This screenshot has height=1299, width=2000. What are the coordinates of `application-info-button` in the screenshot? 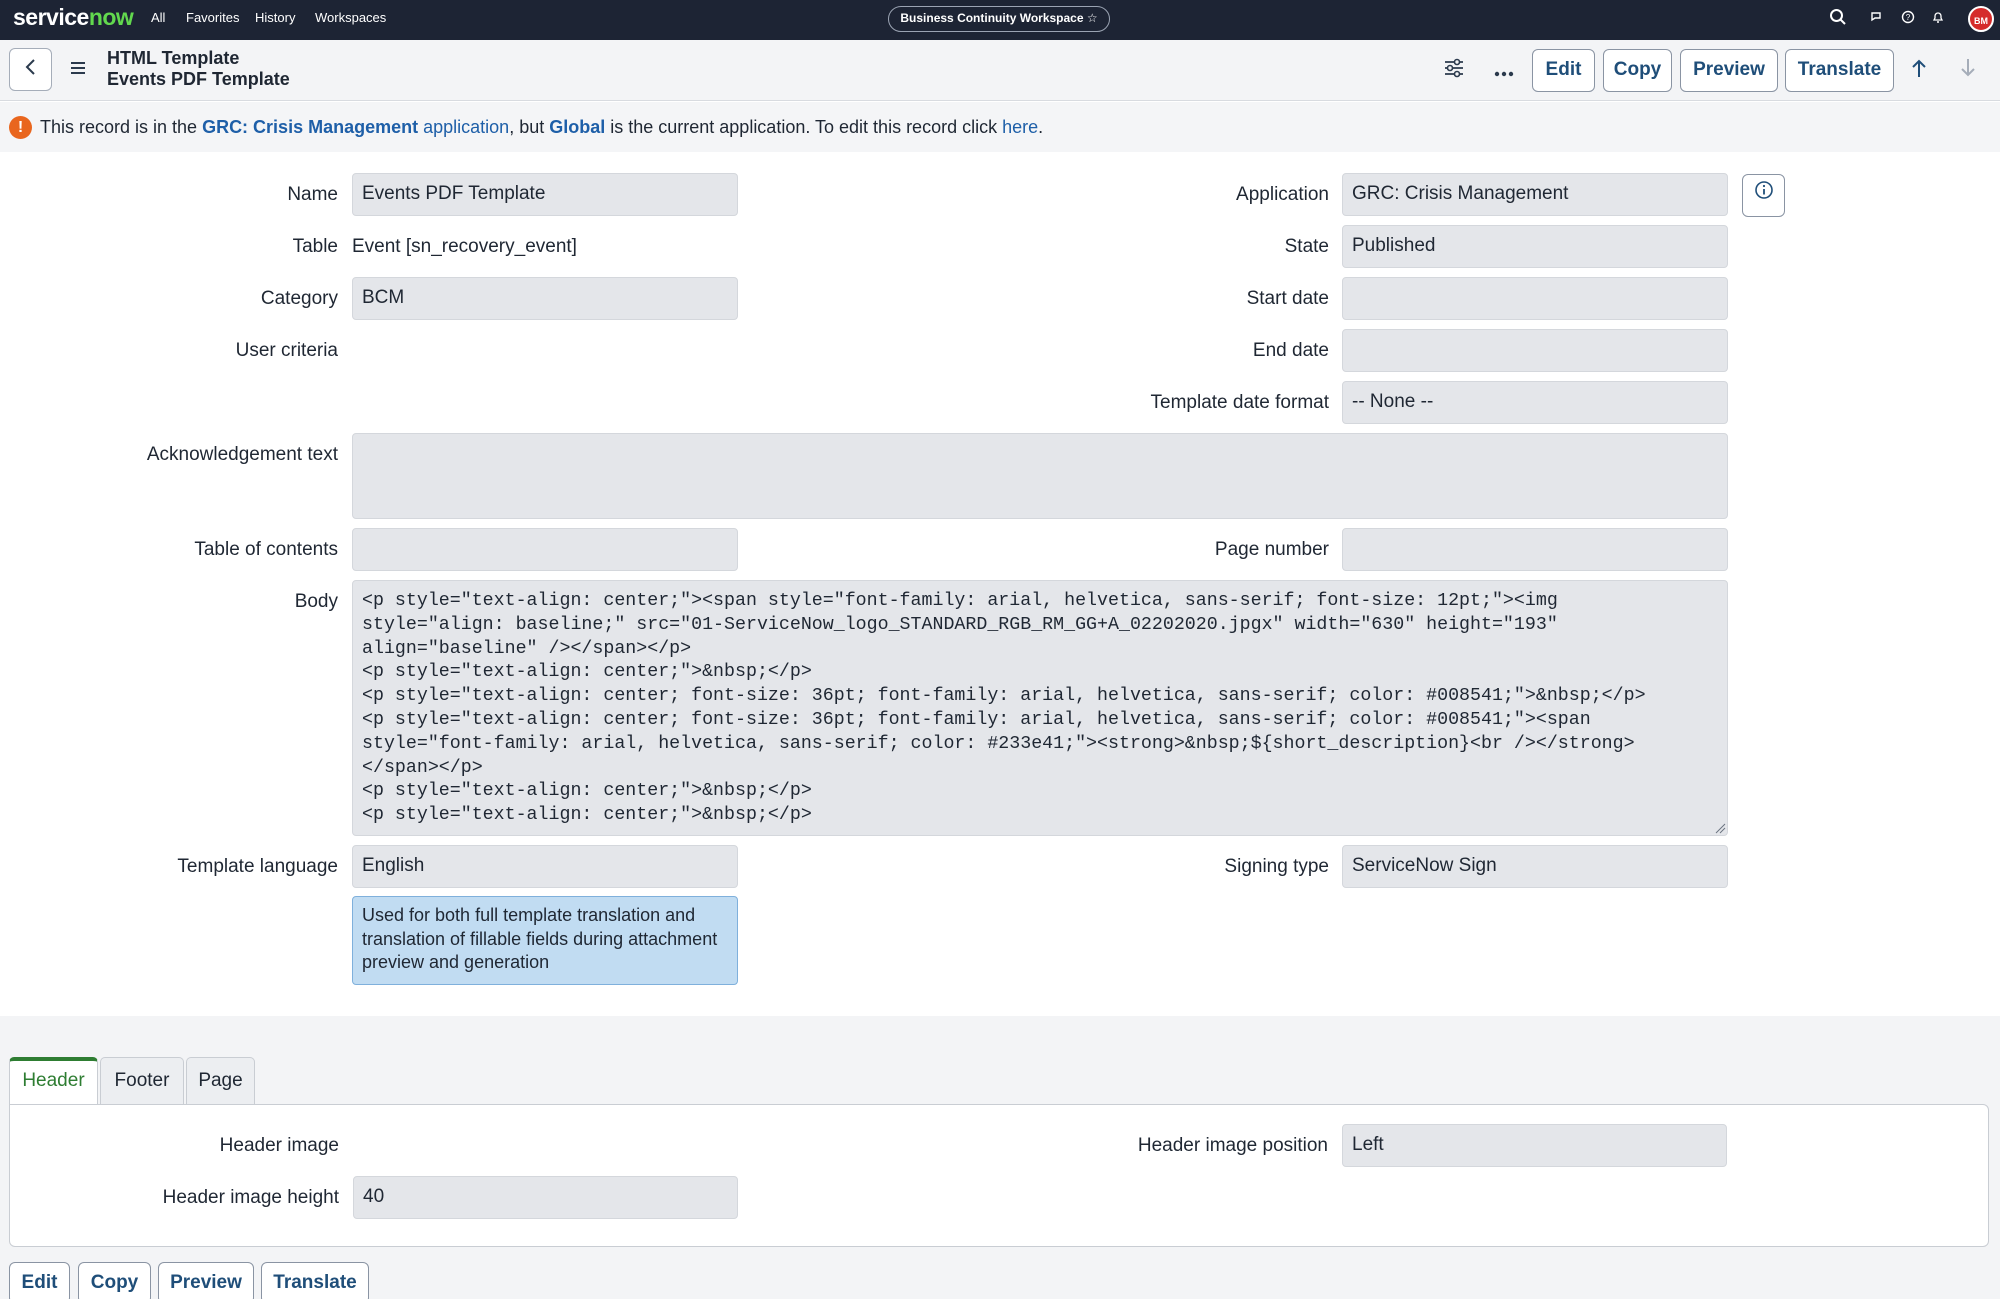 It's located at (1763, 195).